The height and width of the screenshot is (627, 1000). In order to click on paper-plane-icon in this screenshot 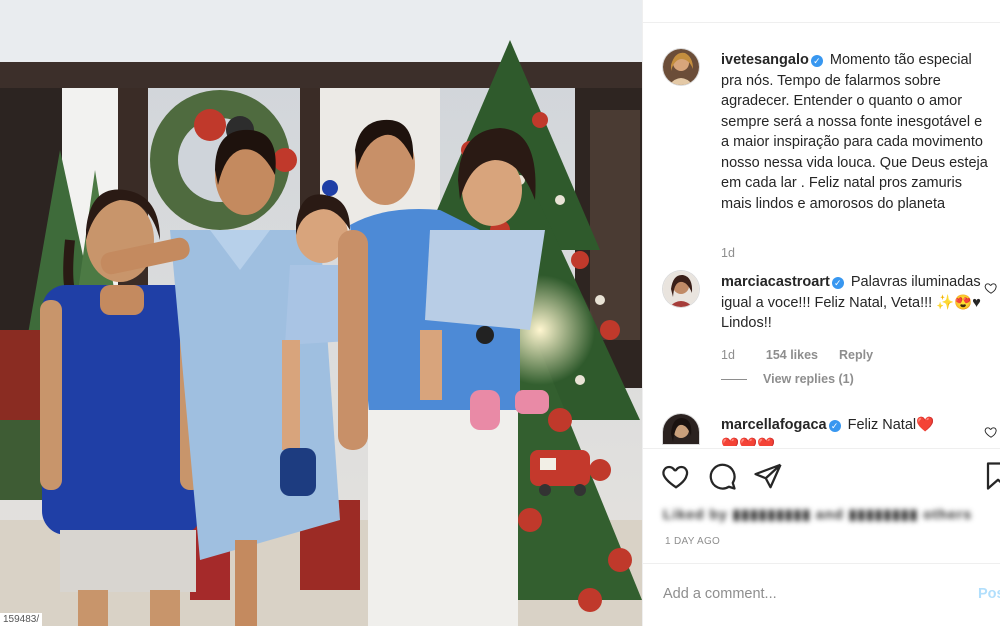, I will do `click(768, 476)`.